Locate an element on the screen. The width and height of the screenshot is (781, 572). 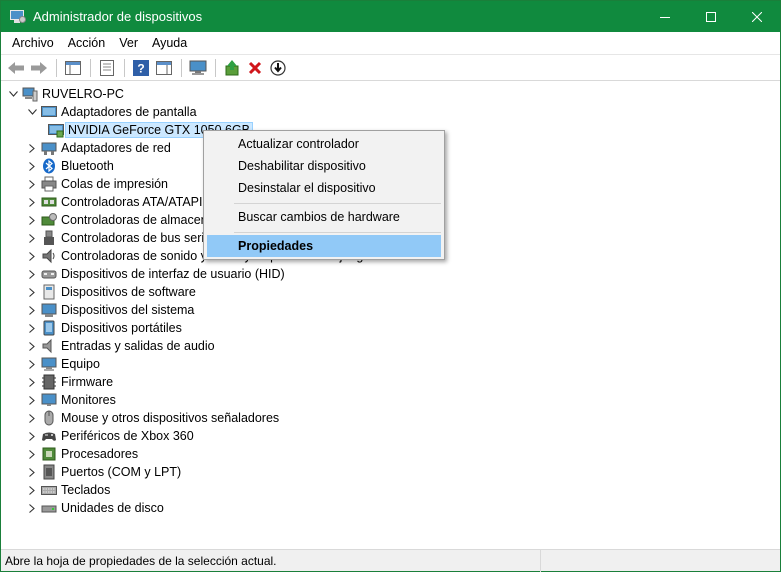
device-manager-app-icon is located at coordinates (18, 17).